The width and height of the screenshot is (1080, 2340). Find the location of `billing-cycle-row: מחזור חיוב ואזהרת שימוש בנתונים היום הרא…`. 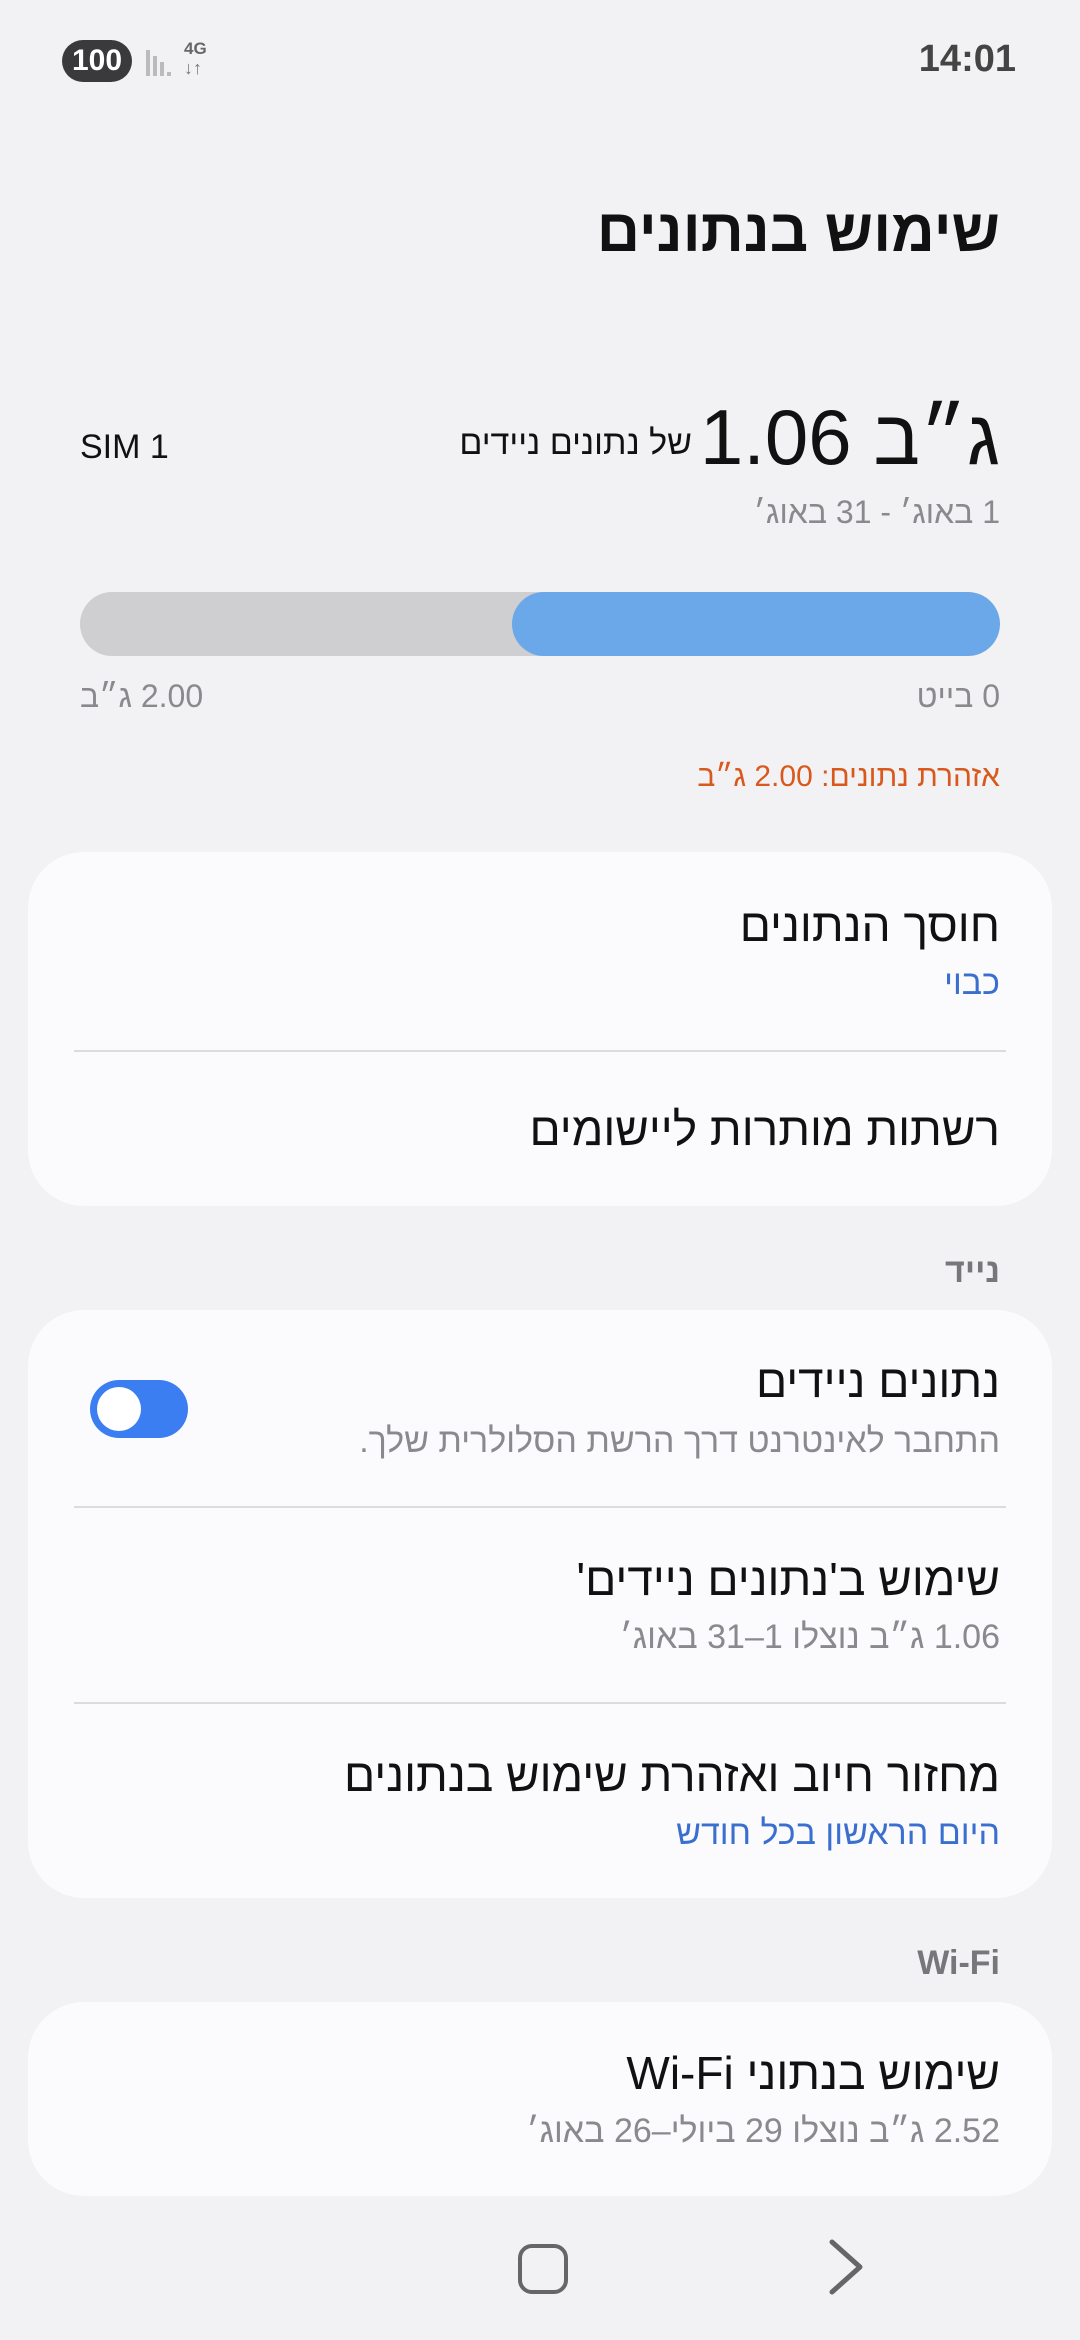

billing-cycle-row: מחזור חיוב ואזהרת שימוש בנתונים היום הרא… is located at coordinates (540, 1801).